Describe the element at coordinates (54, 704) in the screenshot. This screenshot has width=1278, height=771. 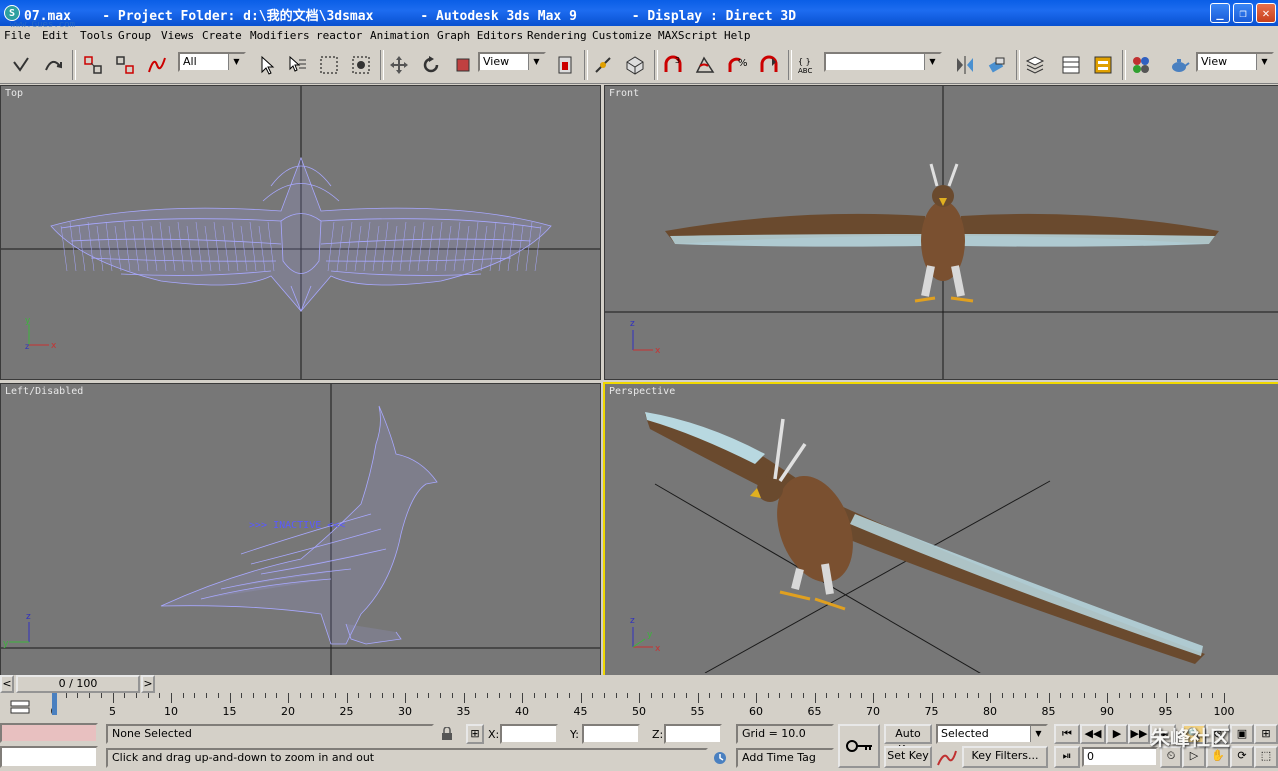
I see `current-time-marker` at that location.